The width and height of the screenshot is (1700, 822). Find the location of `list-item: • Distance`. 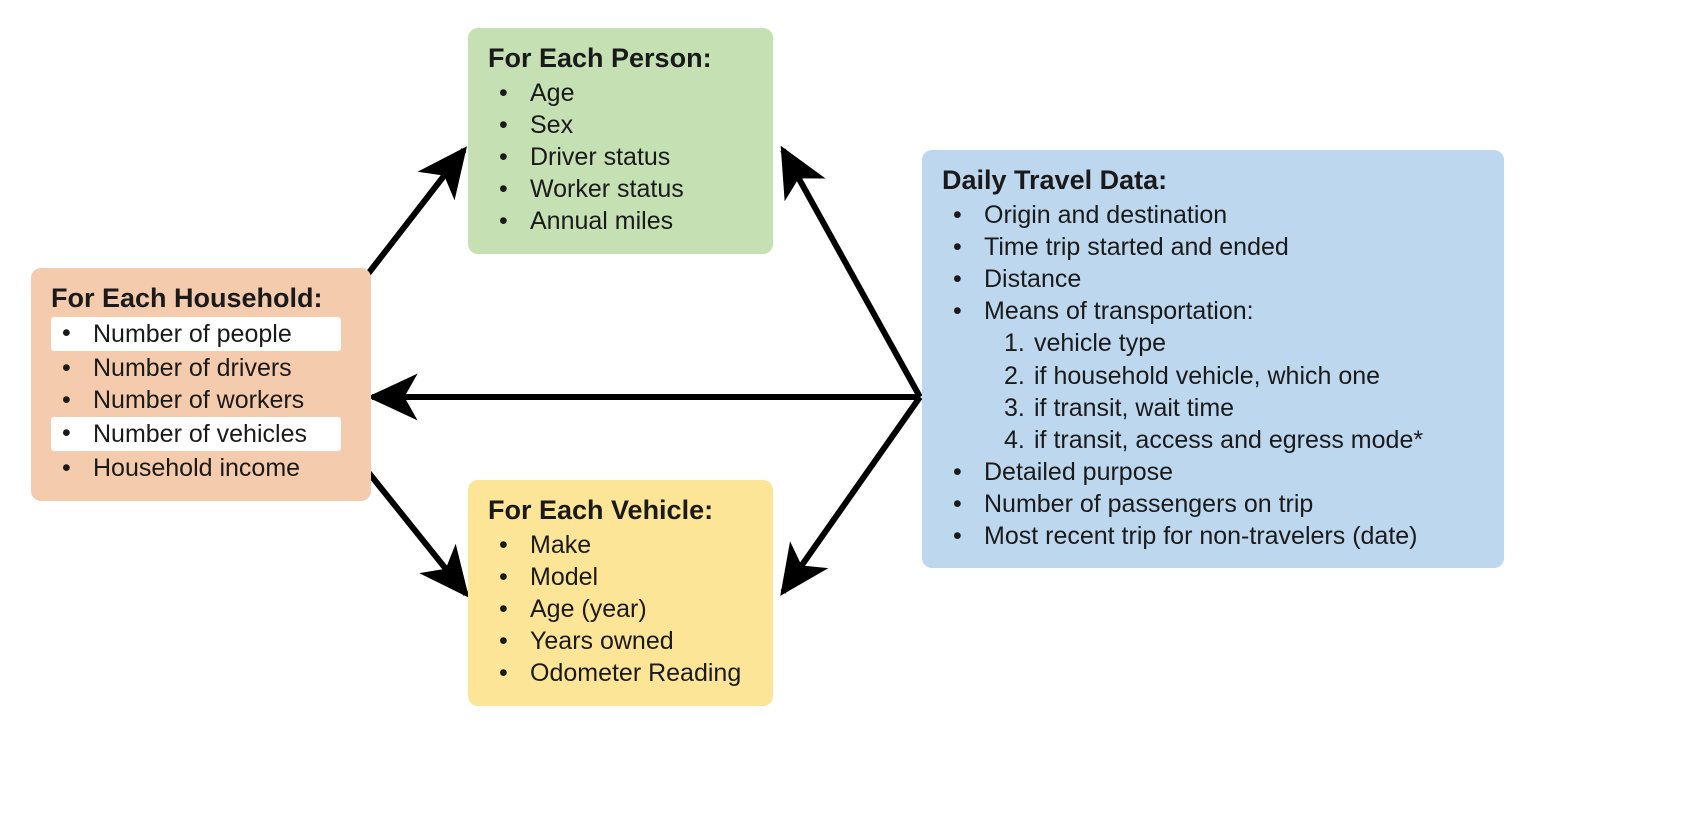

list-item: • Distance is located at coordinates (1214, 279).